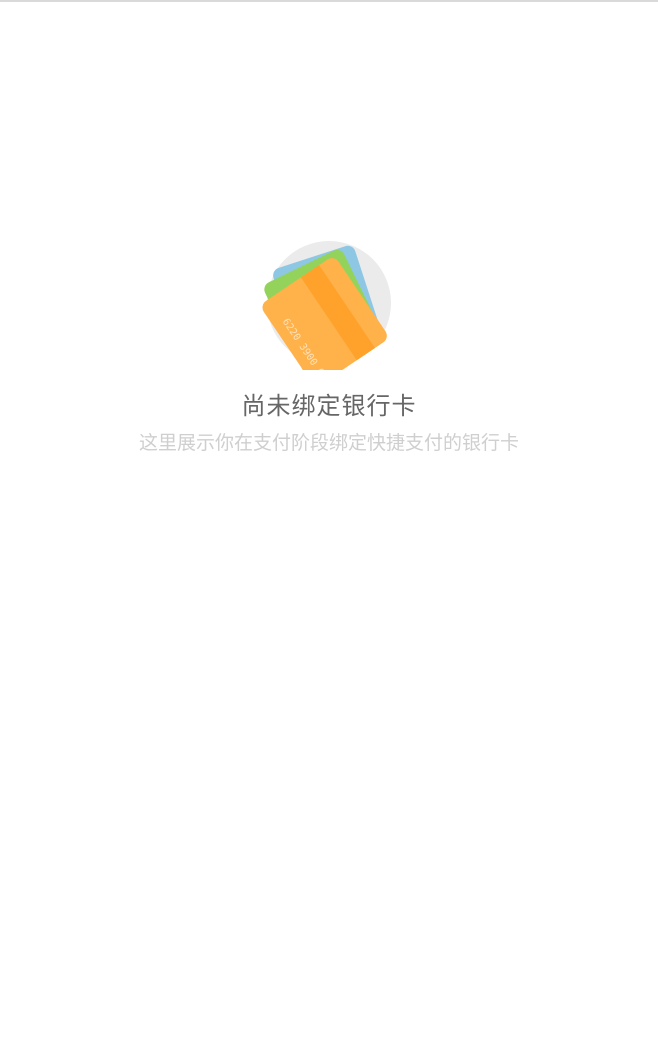 The image size is (658, 1059). Describe the element at coordinates (329, 1) in the screenshot. I see `top-divider` at that location.